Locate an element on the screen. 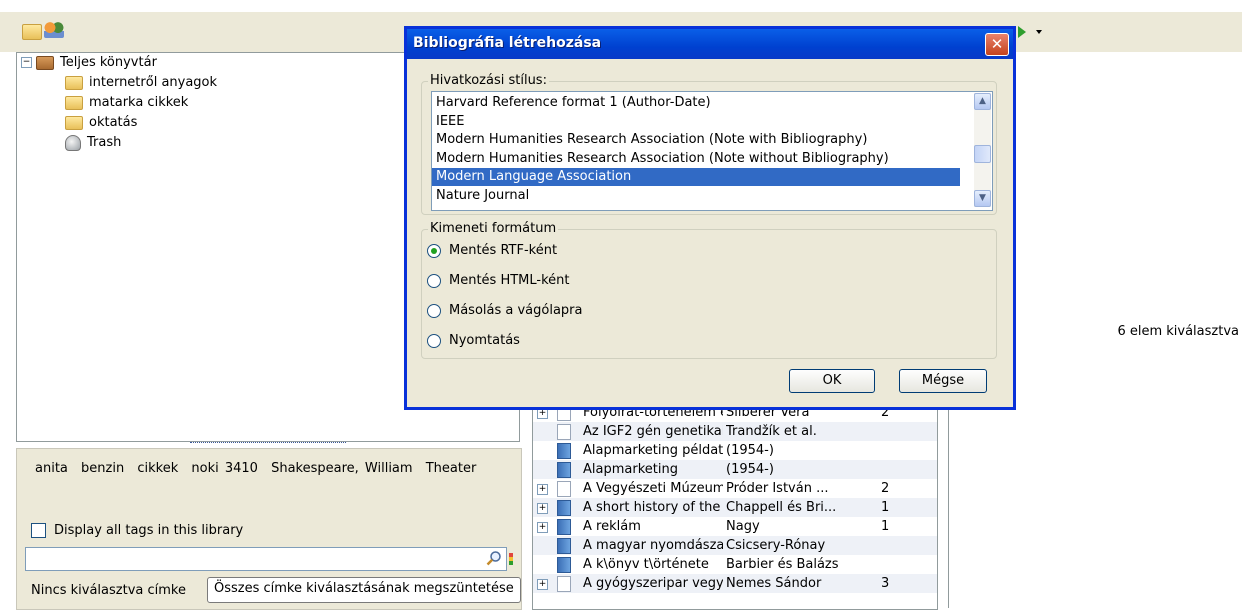 The width and height of the screenshot is (1242, 612). selected-count-label: 6 elem kiválasztva is located at coordinates (1178, 331).